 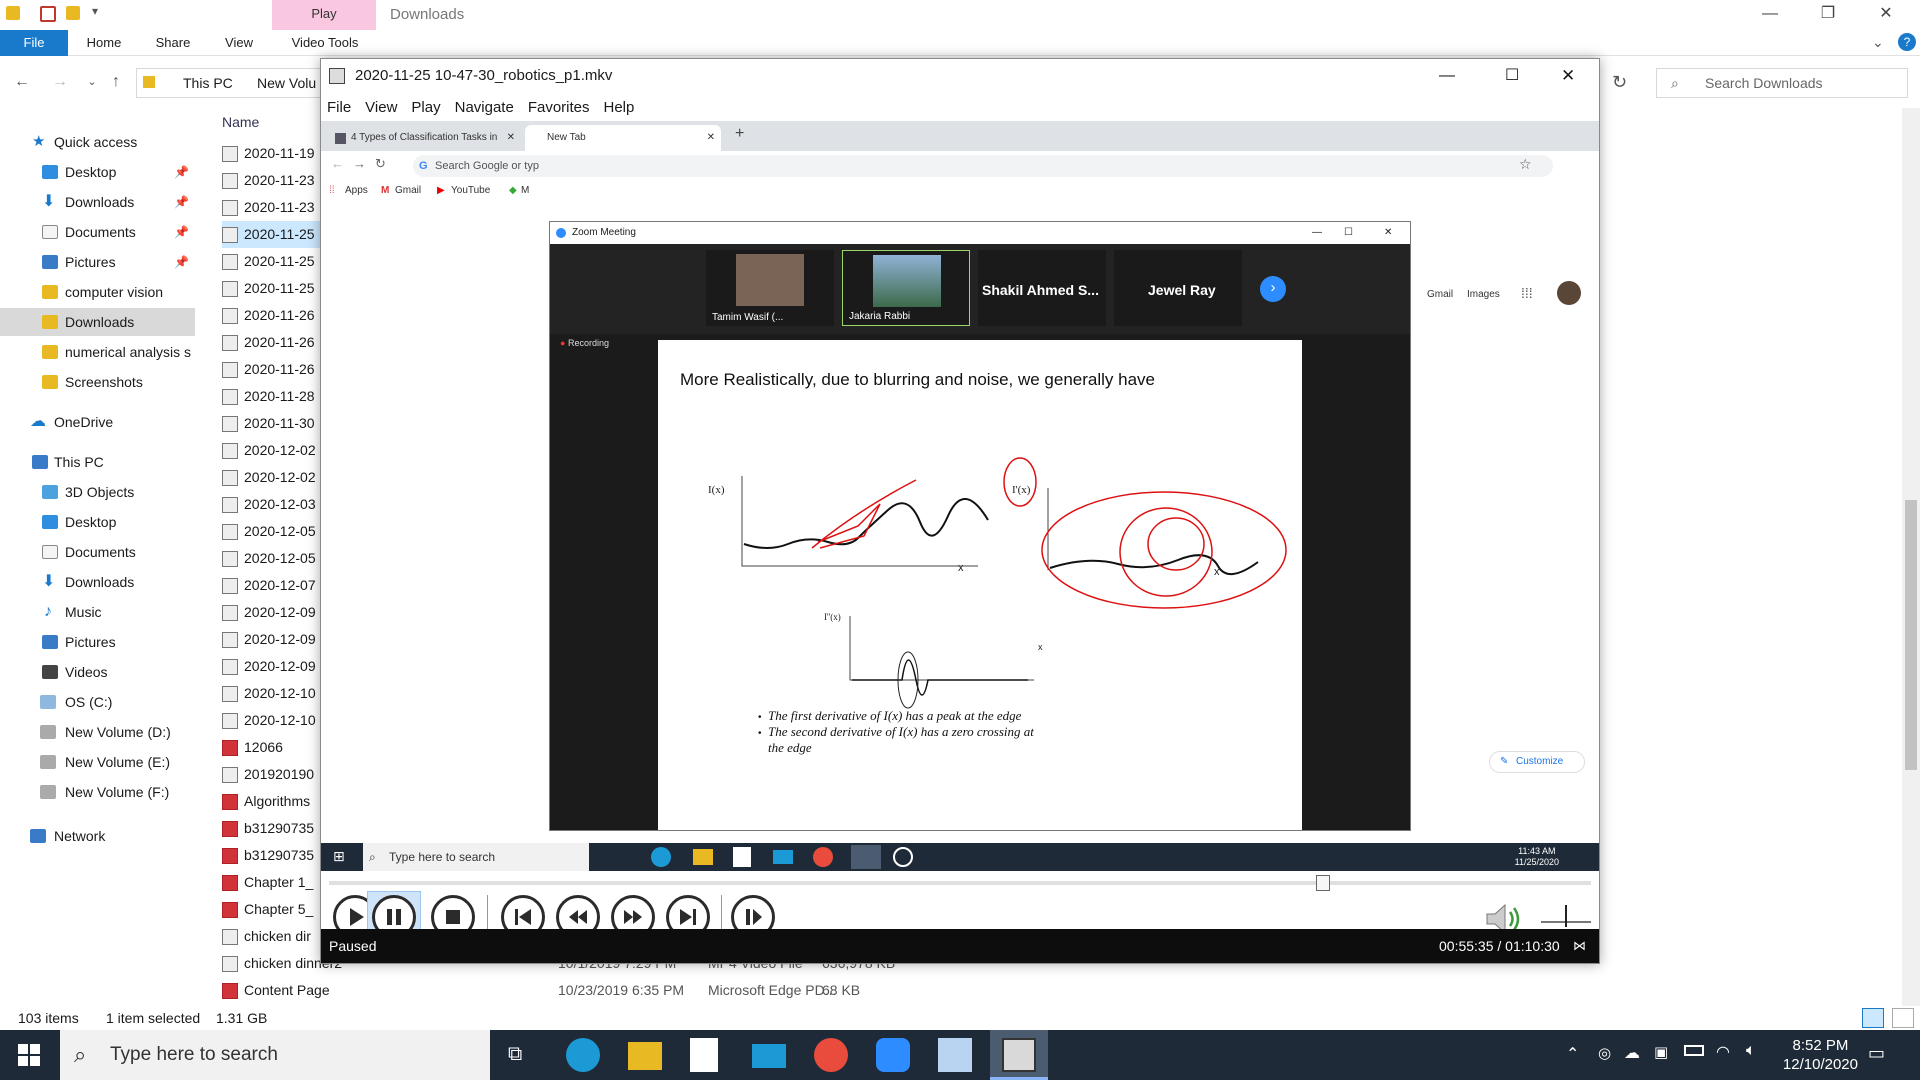 What do you see at coordinates (97, 142) in the screenshot?
I see `nav-quick-access: ★ Quick access` at bounding box center [97, 142].